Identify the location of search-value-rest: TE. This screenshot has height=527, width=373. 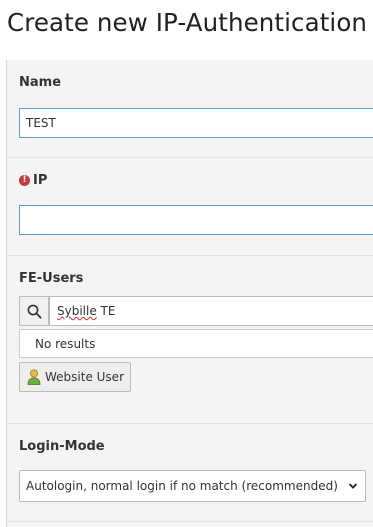
(106, 311).